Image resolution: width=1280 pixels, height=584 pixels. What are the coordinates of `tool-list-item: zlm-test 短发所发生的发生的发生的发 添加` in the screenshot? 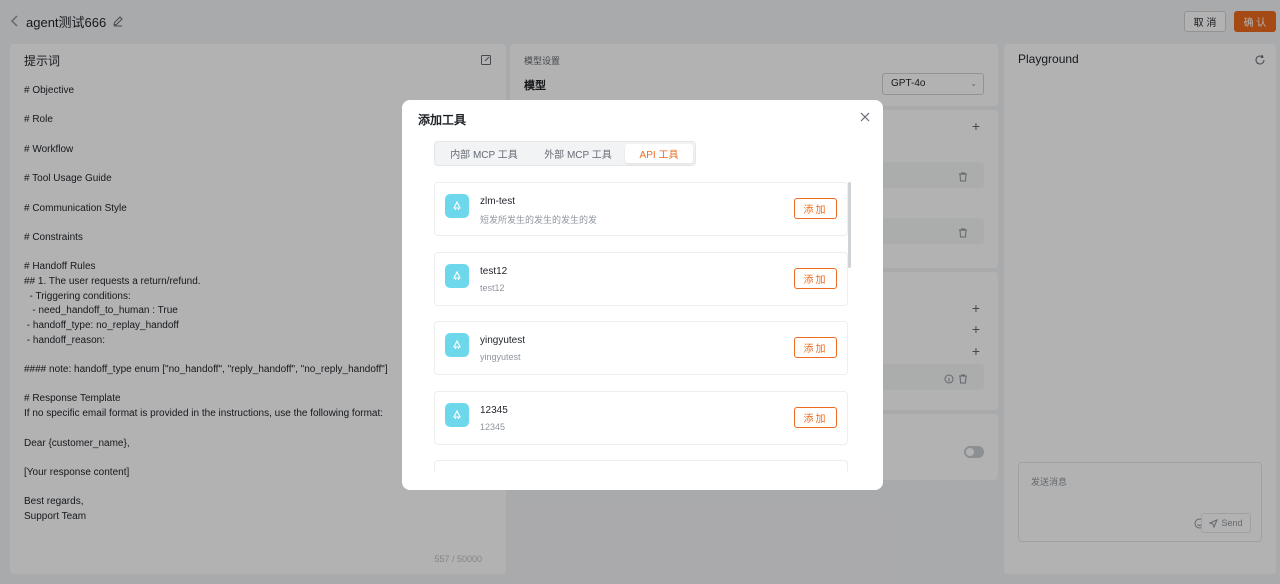 It's located at (641, 209).